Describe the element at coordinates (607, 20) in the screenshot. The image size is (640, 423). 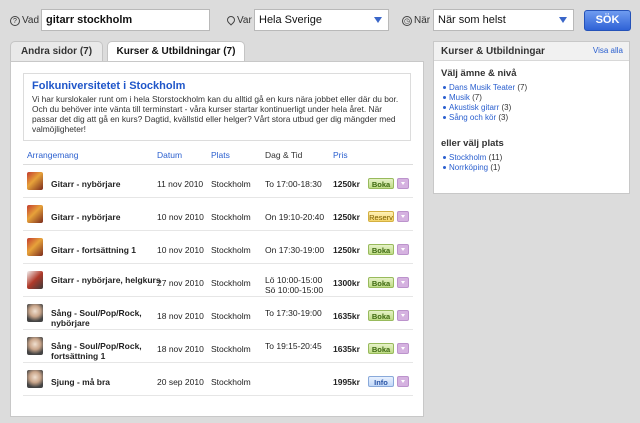
I see `search-button: SÖK` at that location.